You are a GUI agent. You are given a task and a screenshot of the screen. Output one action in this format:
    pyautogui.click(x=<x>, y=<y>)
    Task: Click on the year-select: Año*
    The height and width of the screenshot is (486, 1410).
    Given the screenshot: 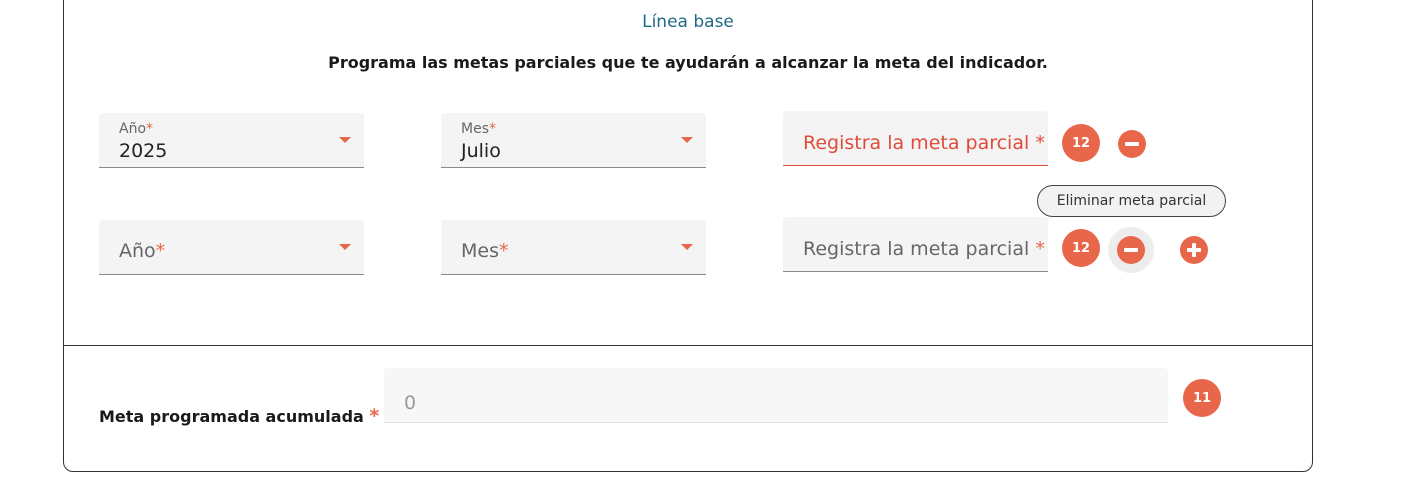 What is the action you would take?
    pyautogui.click(x=231, y=247)
    